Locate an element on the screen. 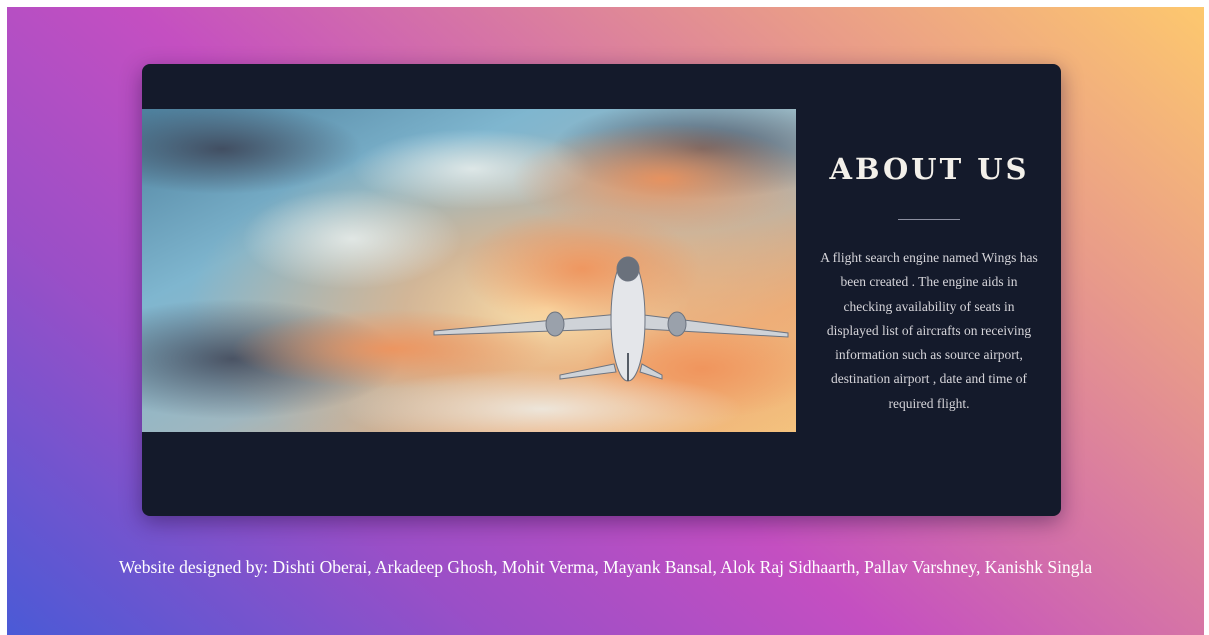 The height and width of the screenshot is (635, 1209). title-divider is located at coordinates (929, 219).